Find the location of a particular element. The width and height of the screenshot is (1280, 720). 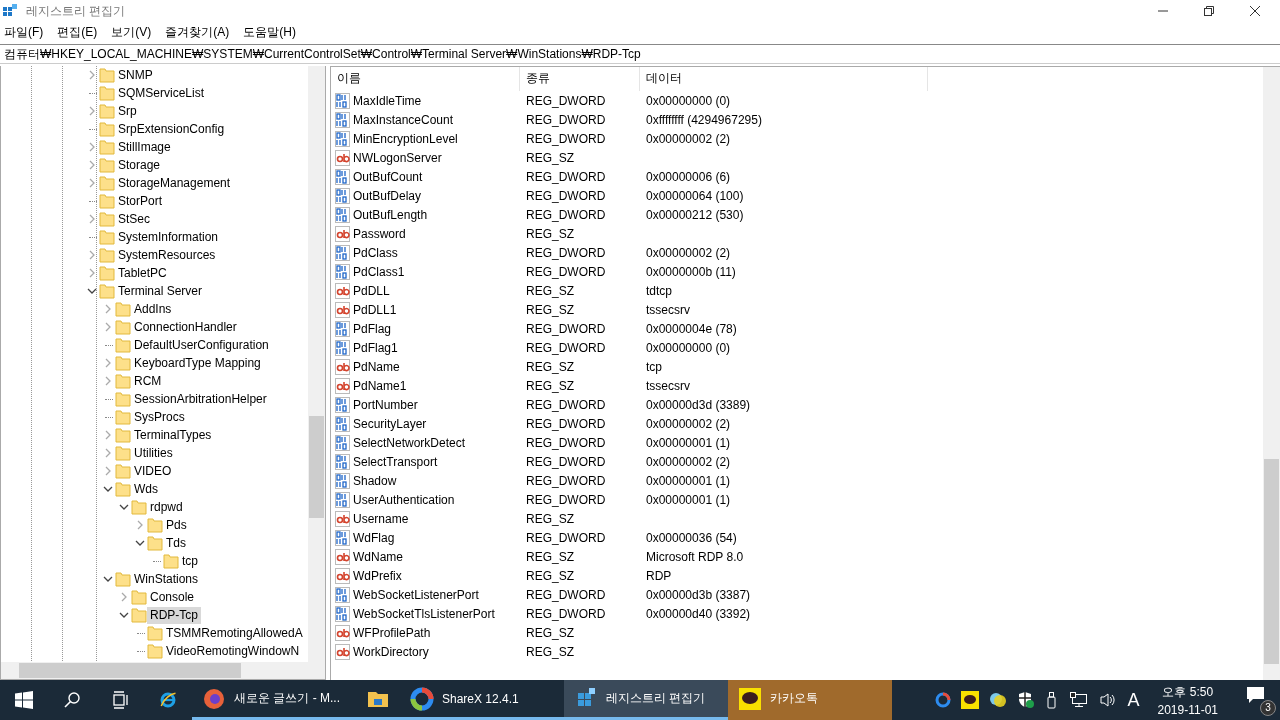

tree-item: TabletPC is located at coordinates (142, 273).